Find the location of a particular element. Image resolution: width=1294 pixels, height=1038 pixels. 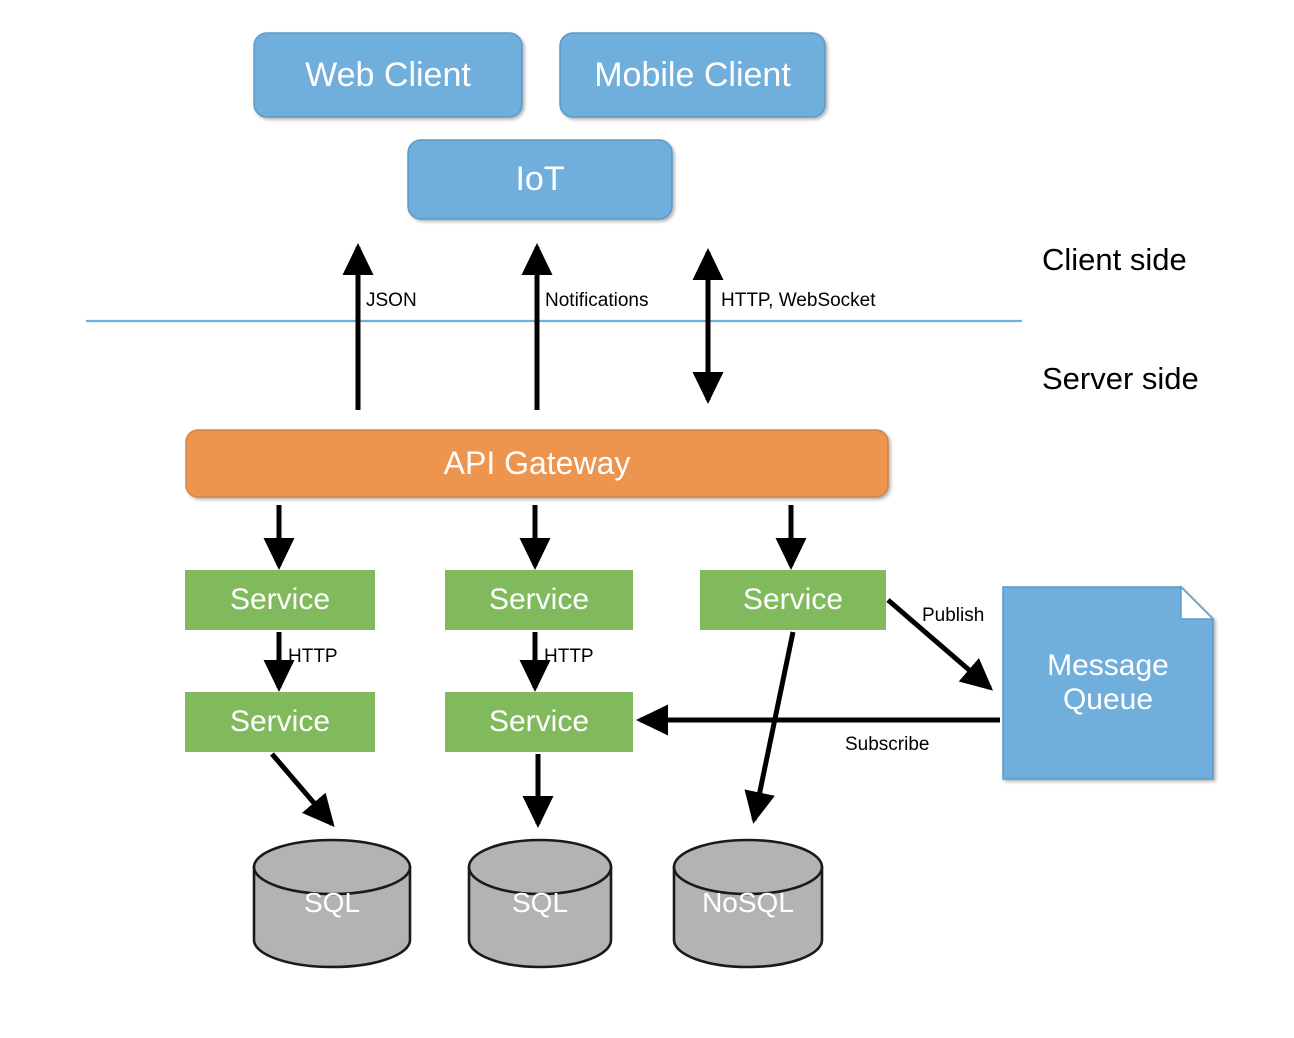

http-arrow-1-label: HTTP is located at coordinates (313, 656).